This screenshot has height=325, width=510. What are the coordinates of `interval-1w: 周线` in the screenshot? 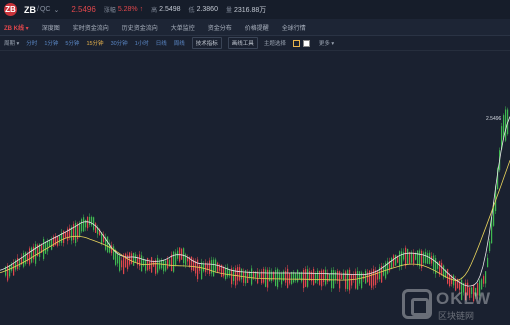 It's located at (179, 43).